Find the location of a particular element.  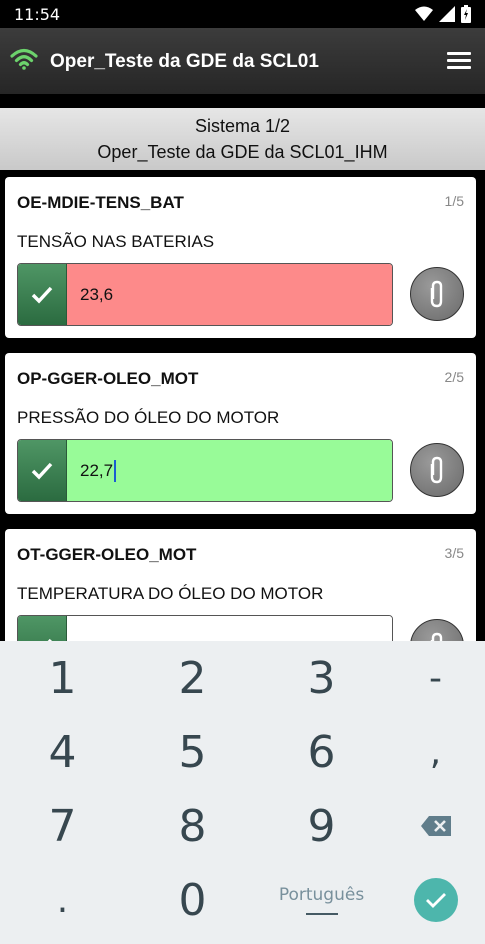

value-input: 22,7 is located at coordinates (229, 470).